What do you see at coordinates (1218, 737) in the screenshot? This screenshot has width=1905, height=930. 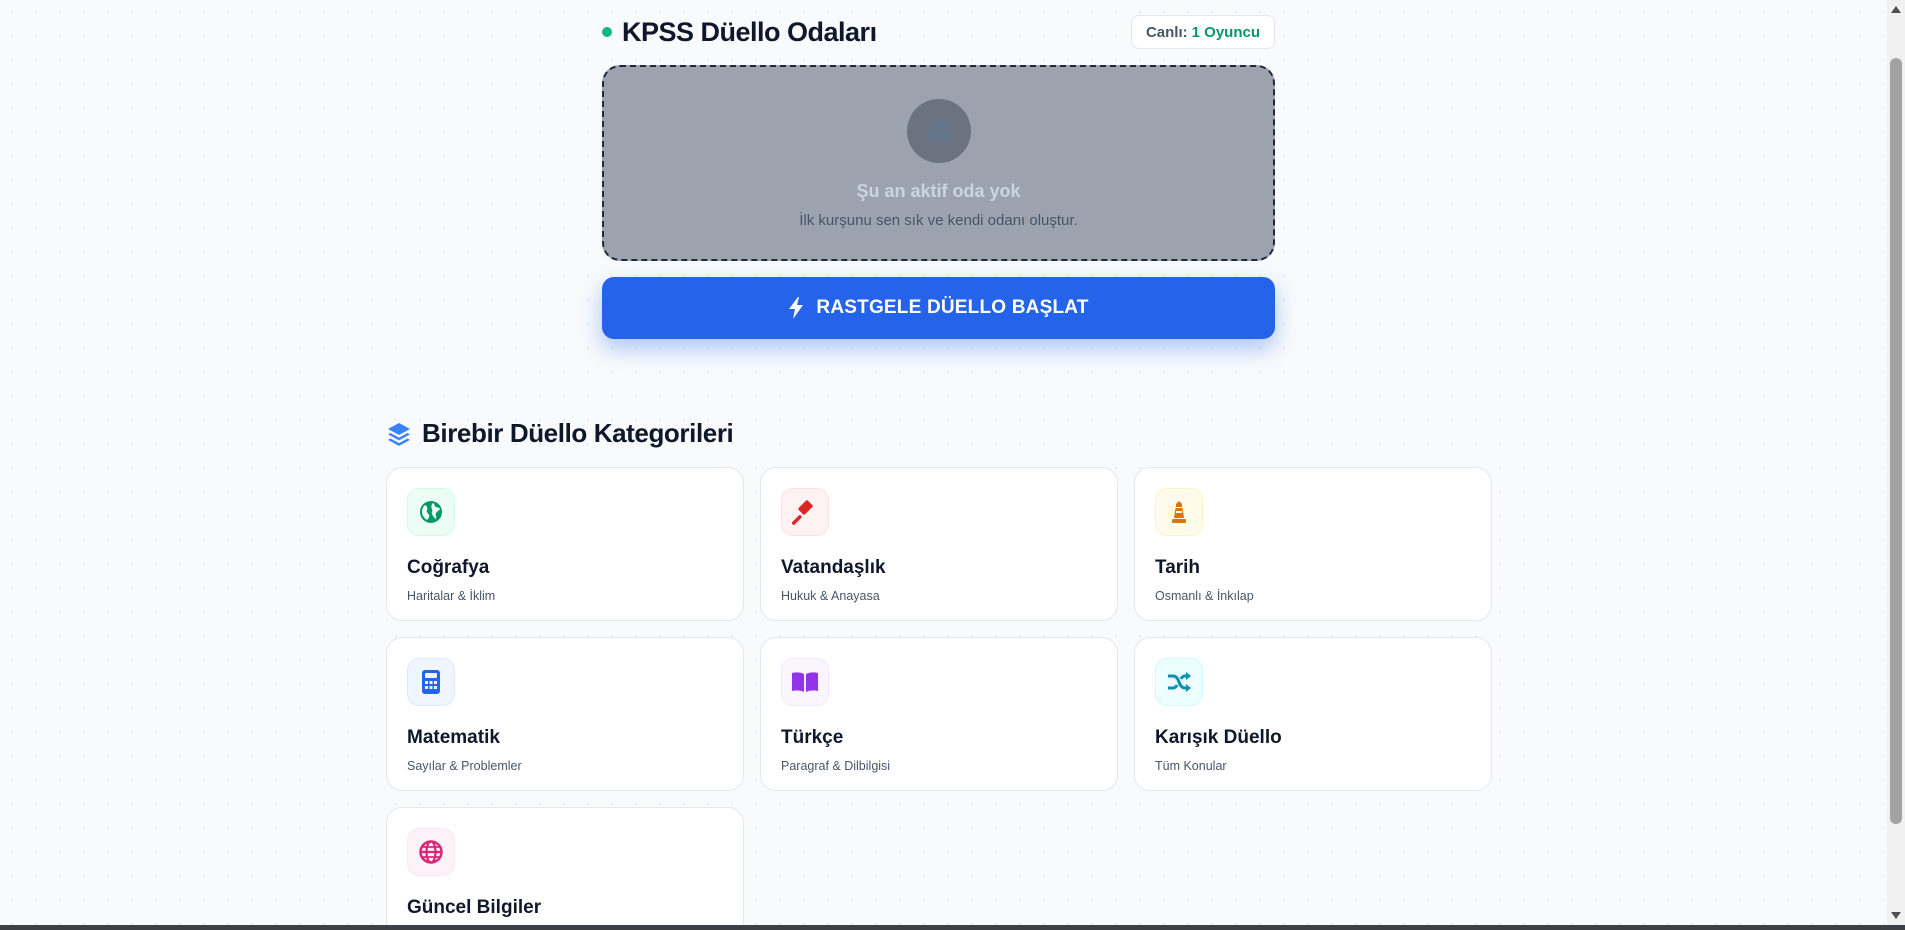 I see `category-title: Karışık Düello` at bounding box center [1218, 737].